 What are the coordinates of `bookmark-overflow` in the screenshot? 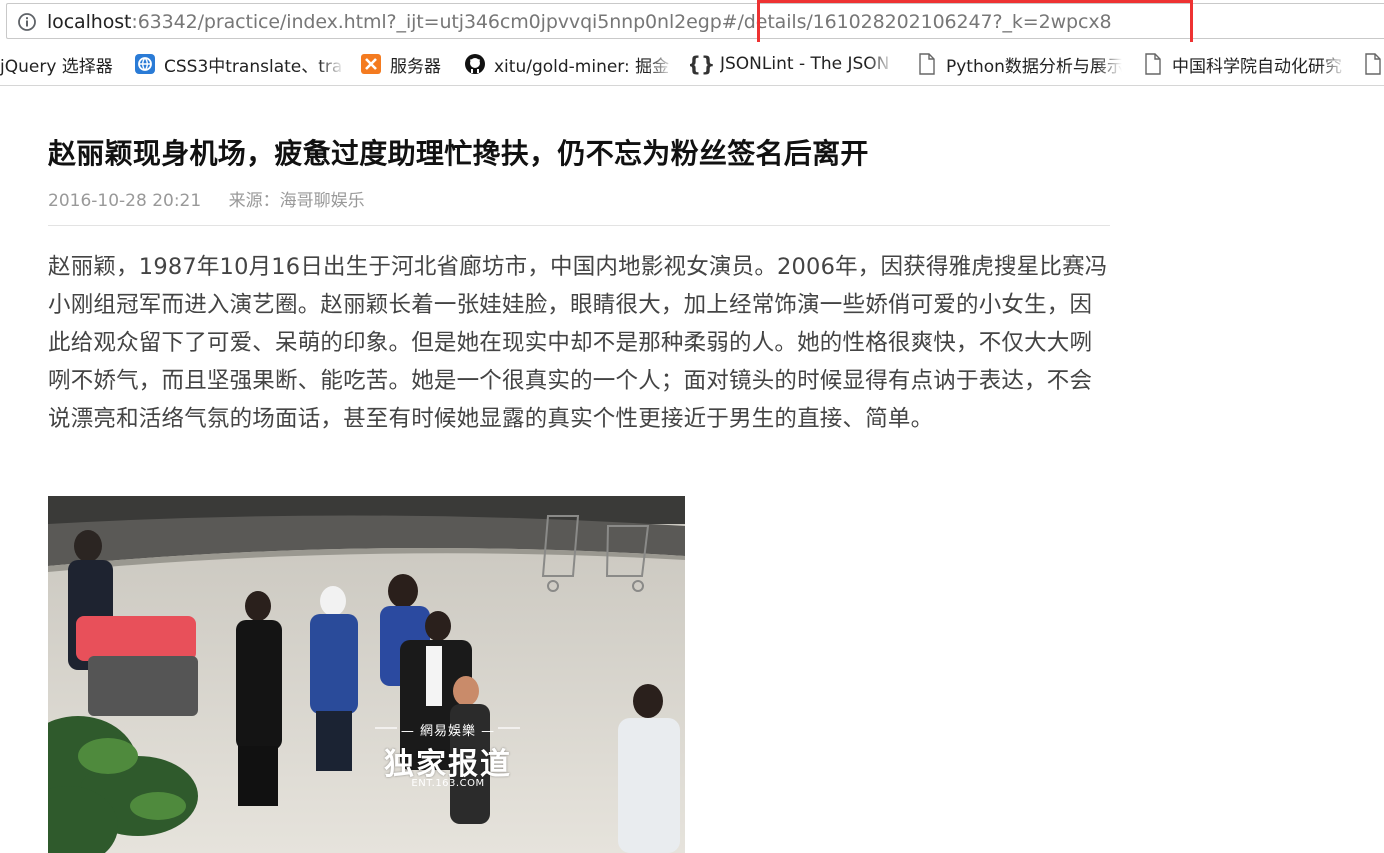 It's located at (1373, 64).